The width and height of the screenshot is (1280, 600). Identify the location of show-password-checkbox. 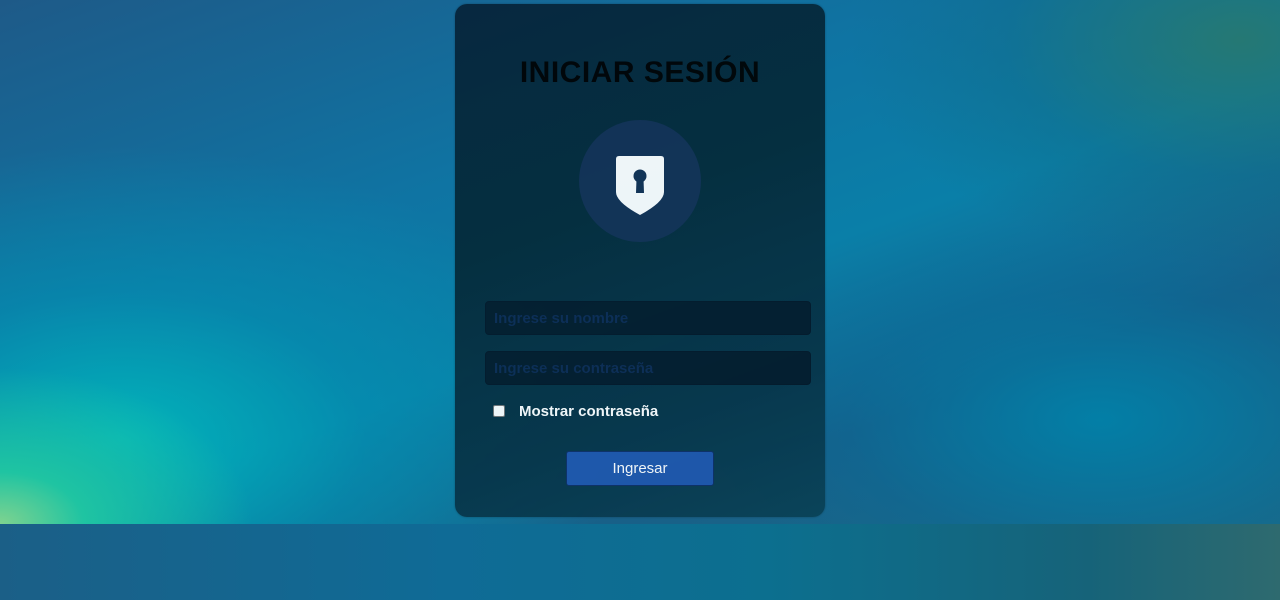
(499, 411).